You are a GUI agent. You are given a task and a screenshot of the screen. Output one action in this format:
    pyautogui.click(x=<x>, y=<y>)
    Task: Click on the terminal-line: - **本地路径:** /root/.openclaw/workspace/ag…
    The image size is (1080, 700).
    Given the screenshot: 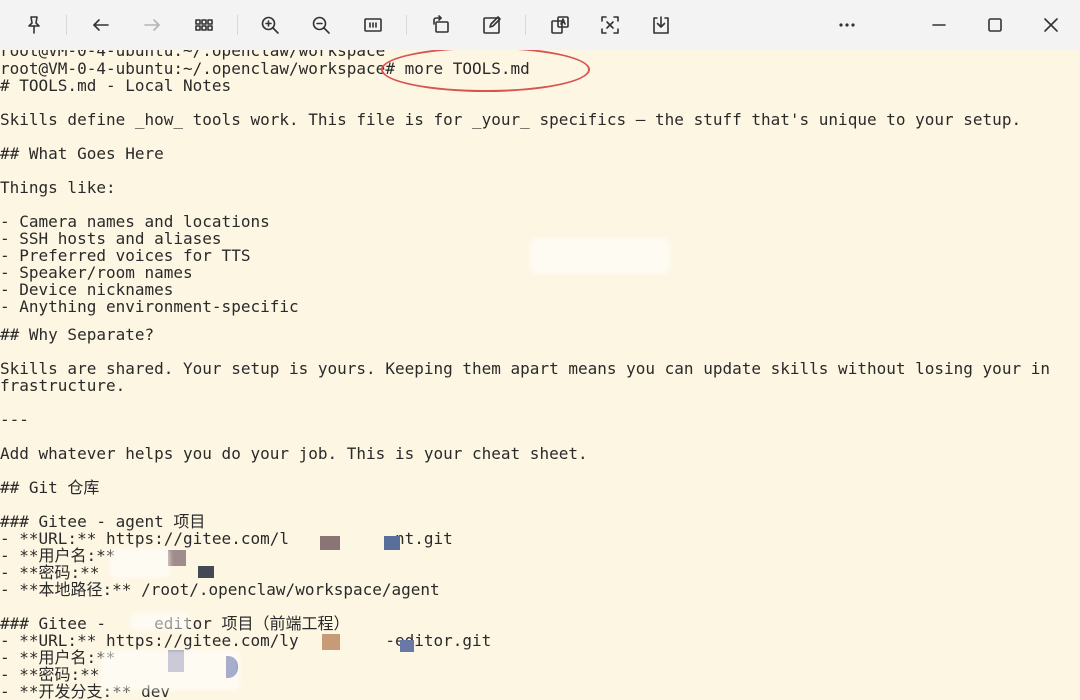 What is the action you would take?
    pyautogui.click(x=220, y=589)
    